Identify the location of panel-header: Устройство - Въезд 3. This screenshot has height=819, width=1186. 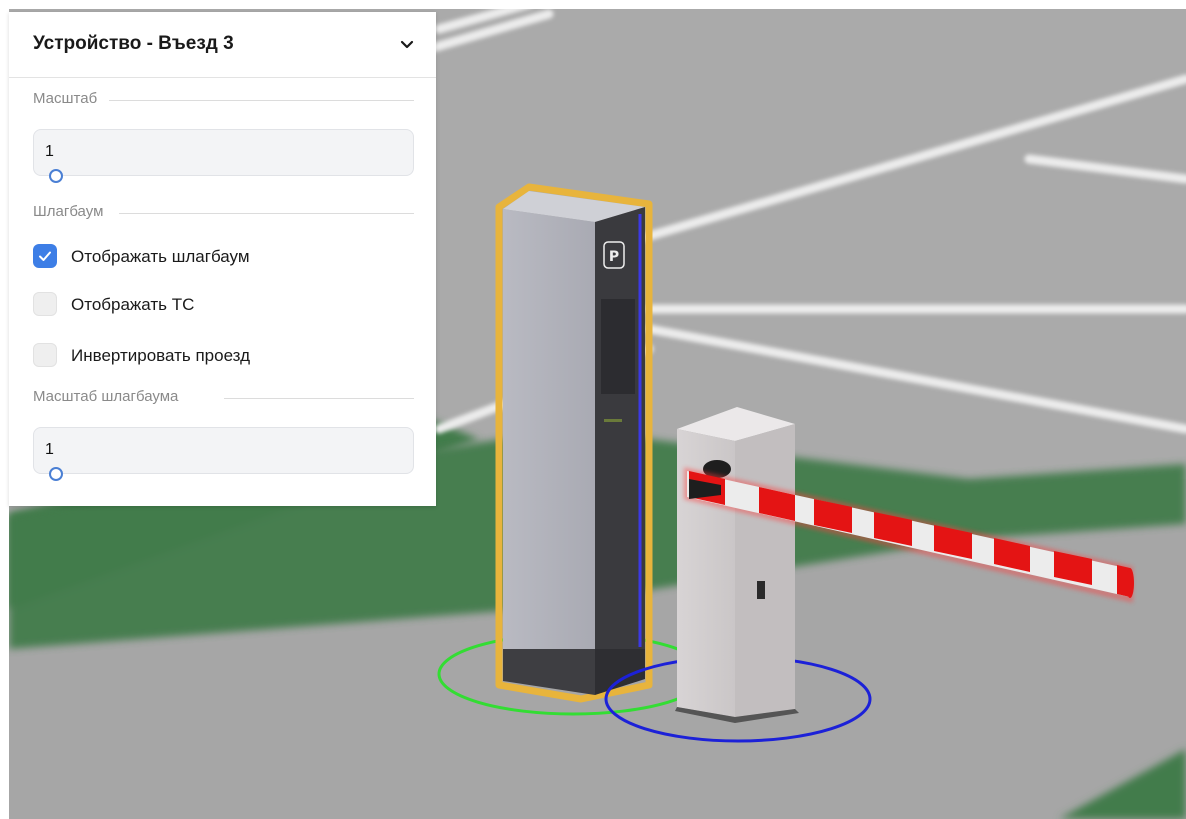
(222, 45).